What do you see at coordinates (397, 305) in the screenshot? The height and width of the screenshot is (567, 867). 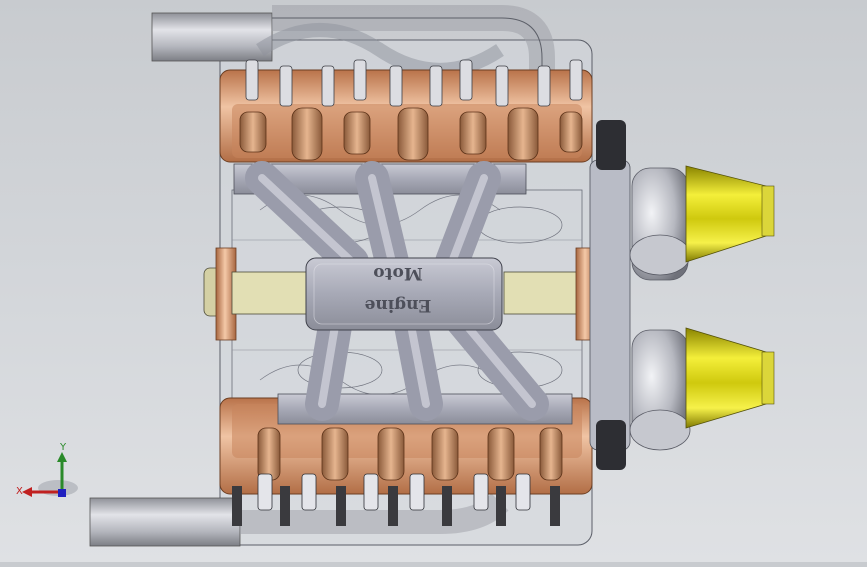 I see `engraving-line2: Engine` at bounding box center [397, 305].